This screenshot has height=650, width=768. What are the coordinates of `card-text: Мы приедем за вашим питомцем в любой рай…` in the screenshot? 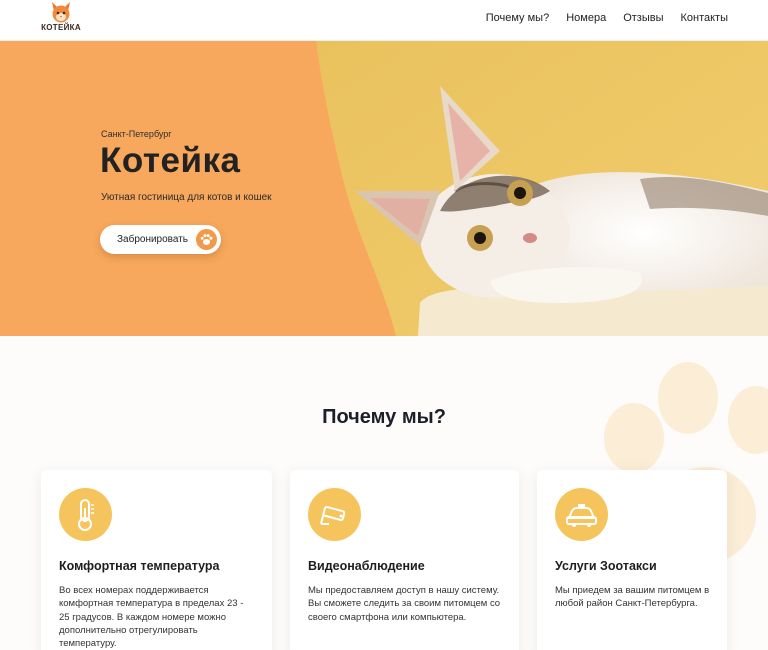 It's located at (632, 597).